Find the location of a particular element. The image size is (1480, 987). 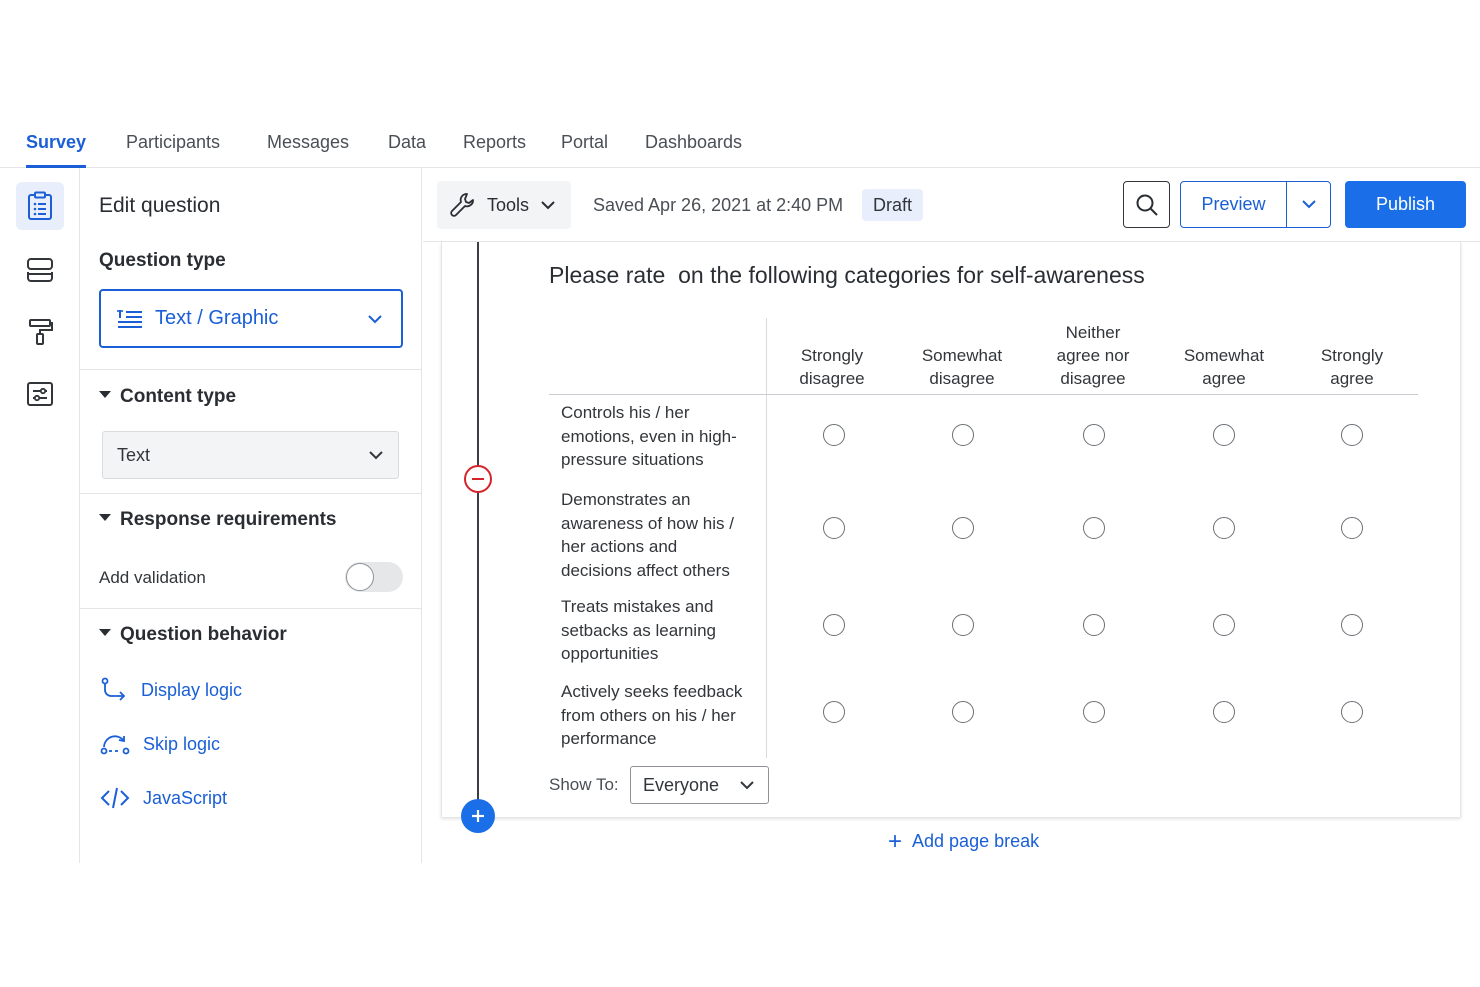

clipboard-icon is located at coordinates (40, 205).